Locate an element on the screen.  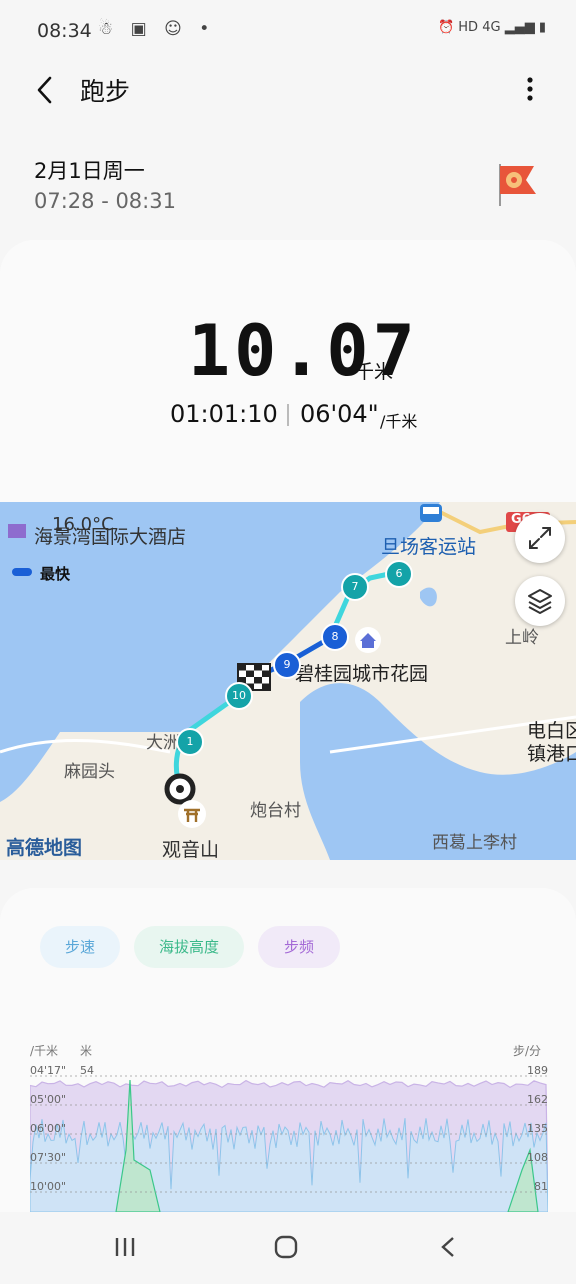
divider is located at coordinates (288, 415).